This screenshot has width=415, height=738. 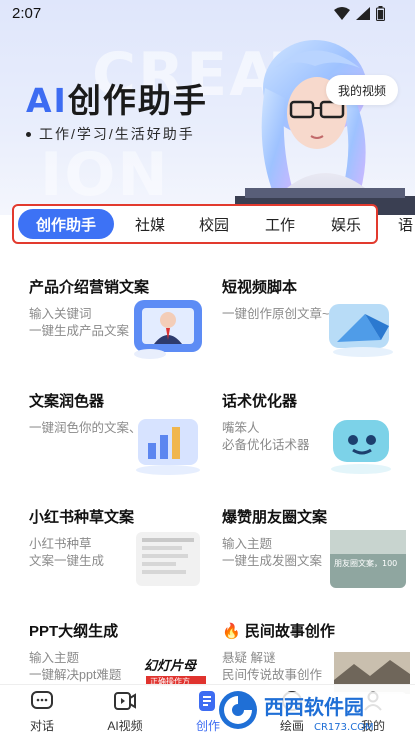 What do you see at coordinates (42, 700) in the screenshot?
I see `chat-icon` at bounding box center [42, 700].